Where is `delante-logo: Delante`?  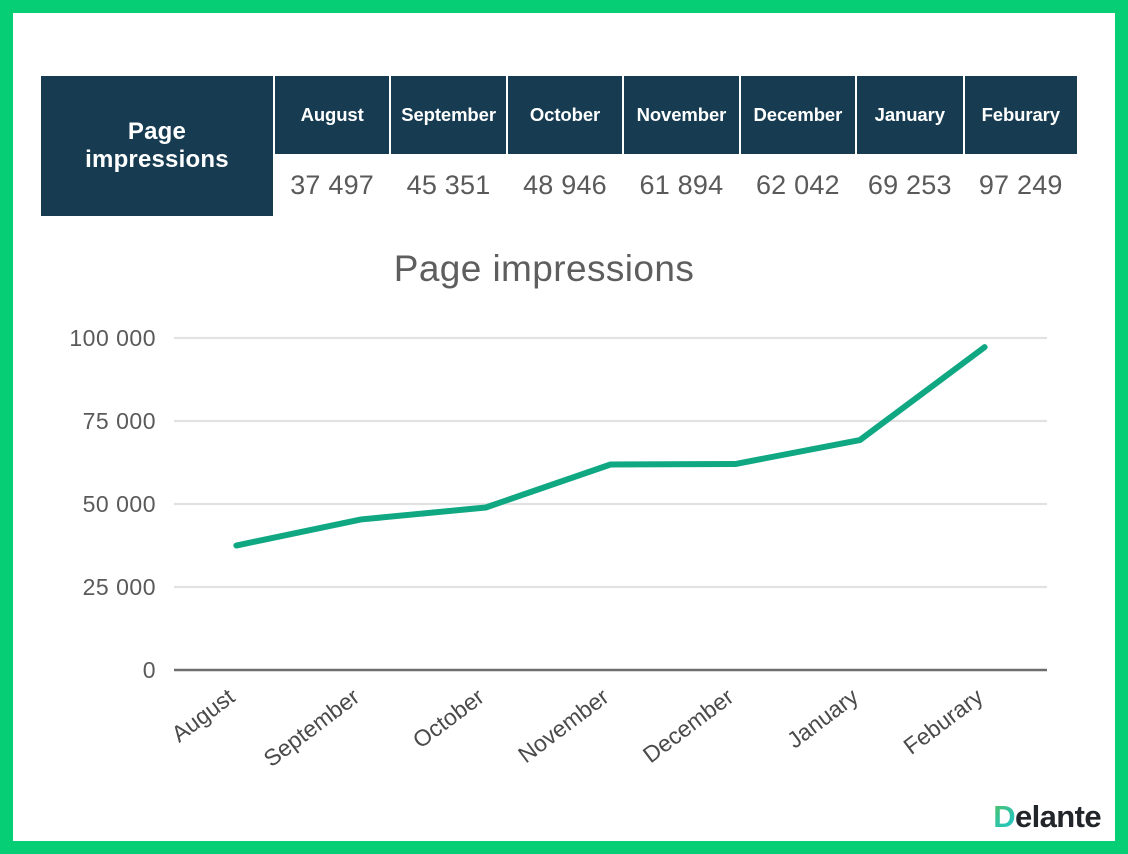 delante-logo: Delante is located at coordinates (1047, 816).